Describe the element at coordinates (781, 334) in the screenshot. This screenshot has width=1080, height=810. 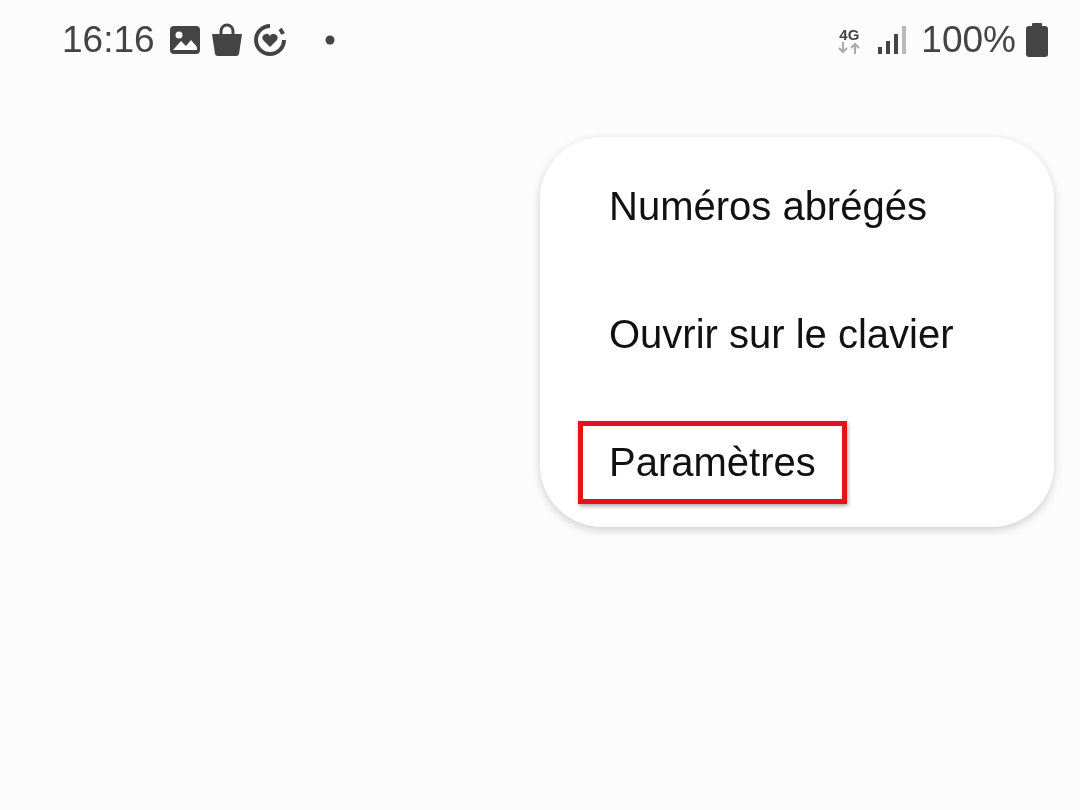
I see `menu-item: Ouvrir sur le clavier` at that location.